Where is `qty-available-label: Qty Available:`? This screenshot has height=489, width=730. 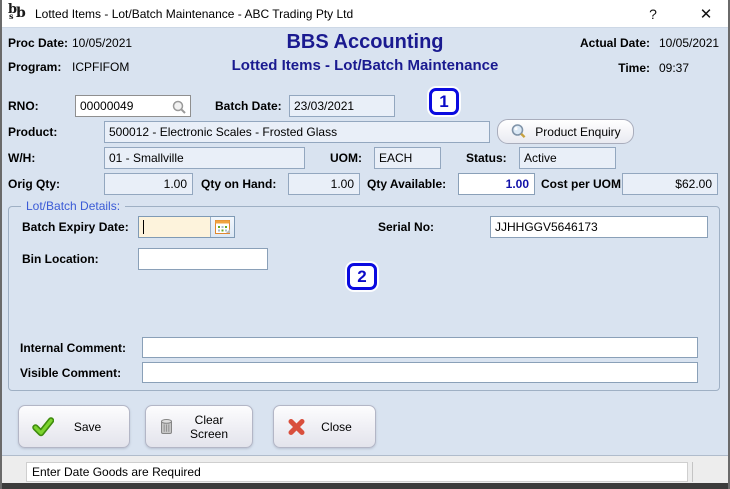 qty-available-label: Qty Available: is located at coordinates (407, 184).